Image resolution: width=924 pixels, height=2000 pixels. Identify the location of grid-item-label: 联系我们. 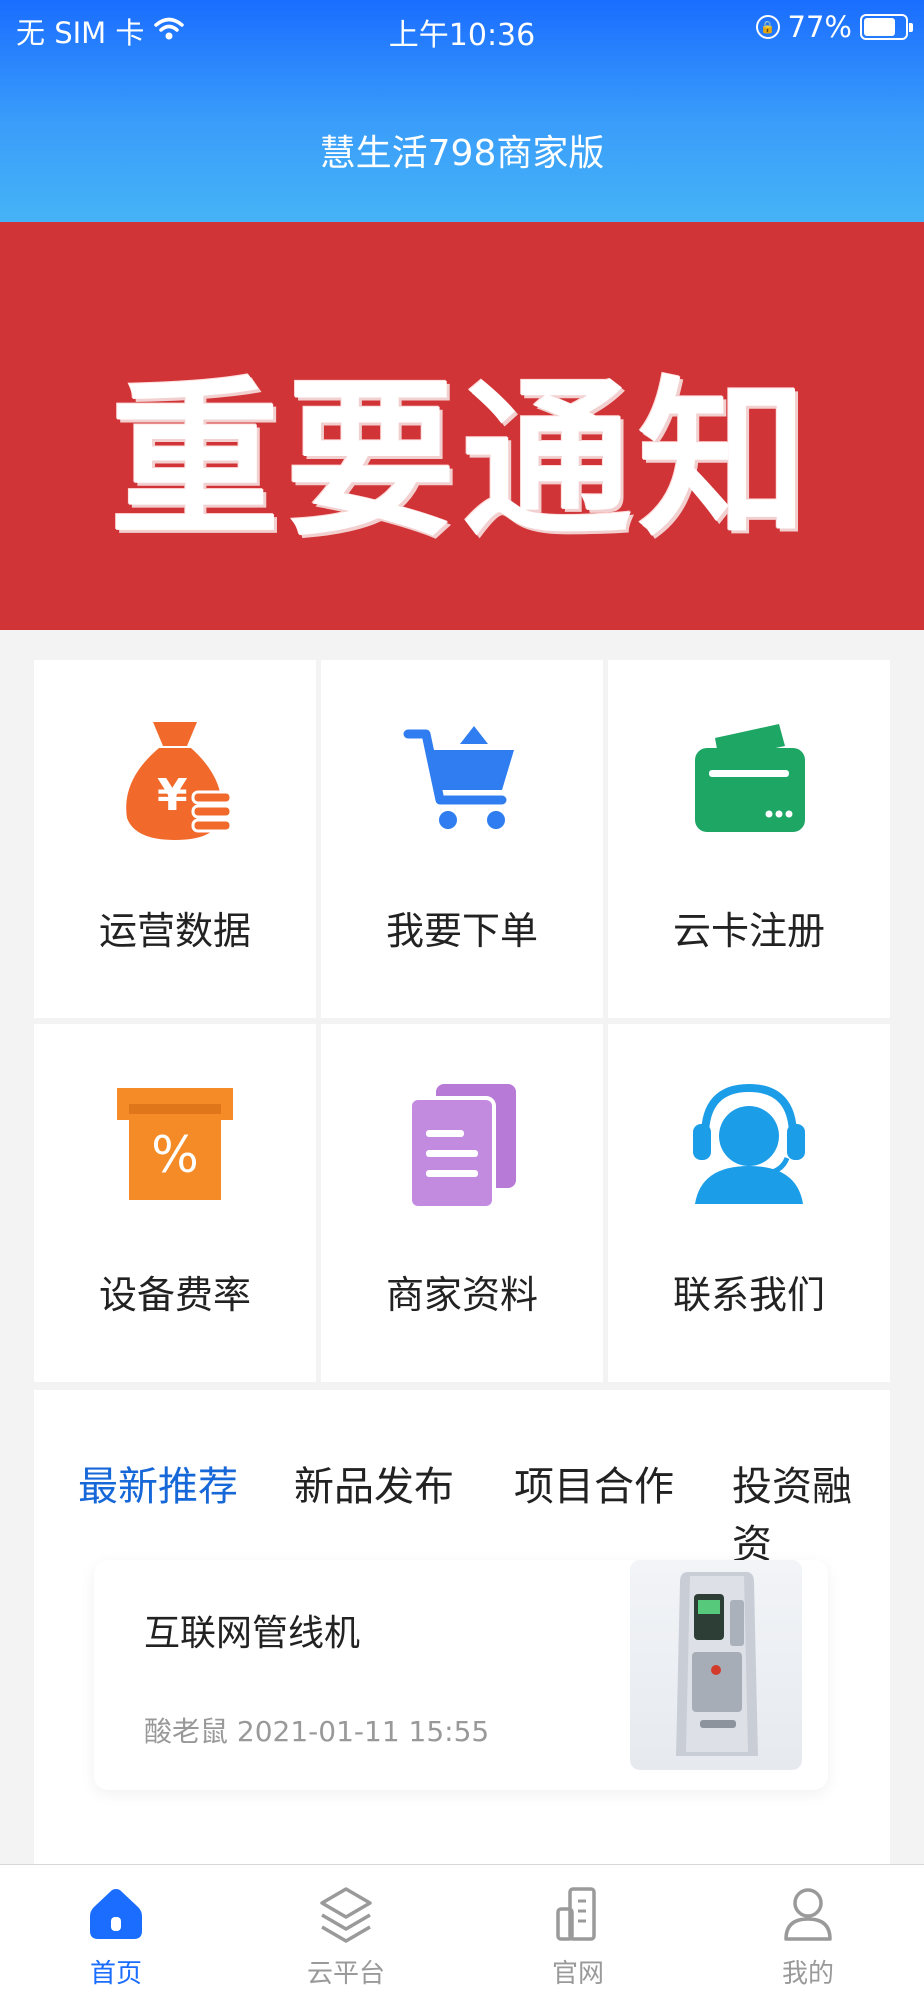
(748, 1295).